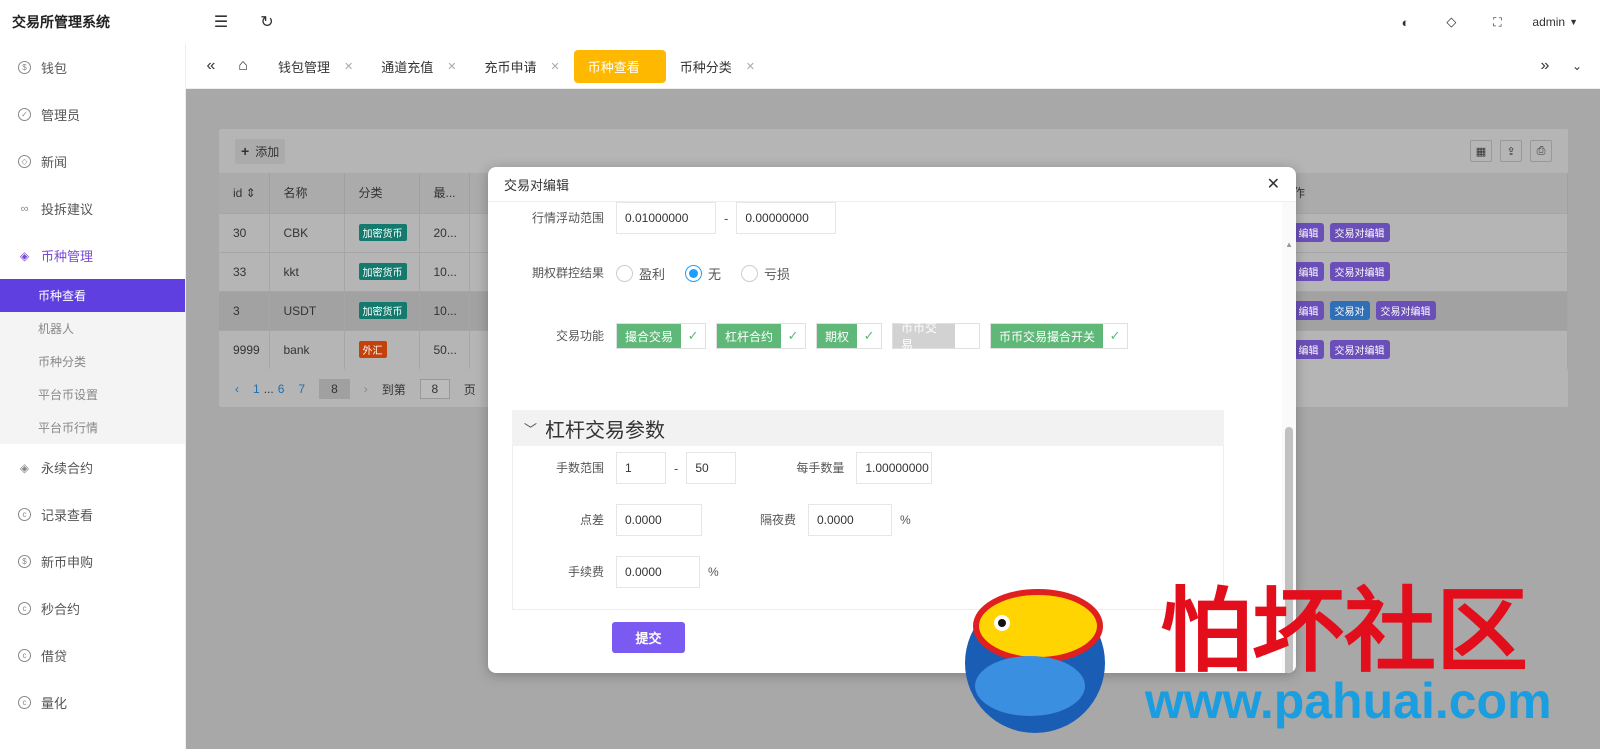 The image size is (1600, 749). What do you see at coordinates (92, 655) in the screenshot?
I see `sidebar-item-loan: c 借贷` at bounding box center [92, 655].